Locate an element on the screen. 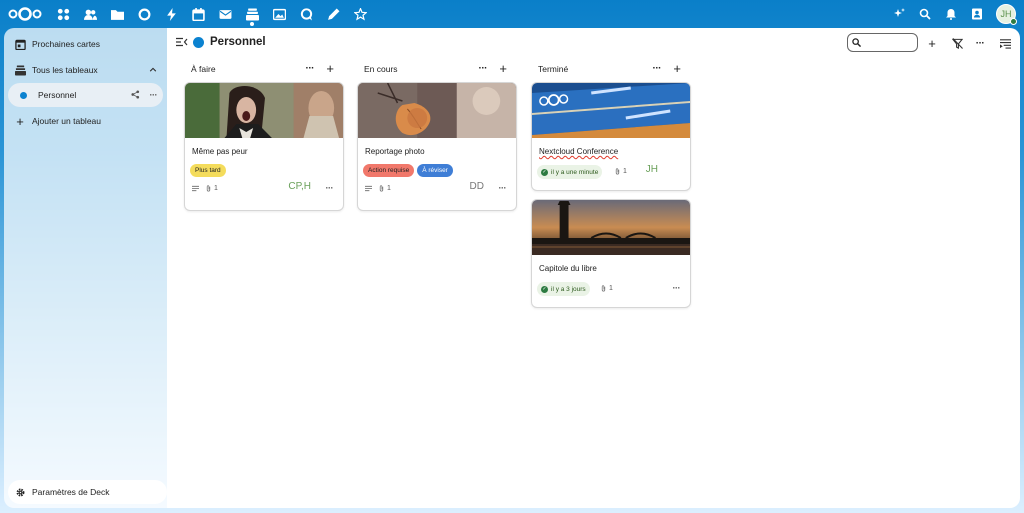 Image resolution: width=1024 pixels, height=513 pixels. card: Capitole du libre ✓ il y a 3 jours 1 ··· is located at coordinates (611, 253).